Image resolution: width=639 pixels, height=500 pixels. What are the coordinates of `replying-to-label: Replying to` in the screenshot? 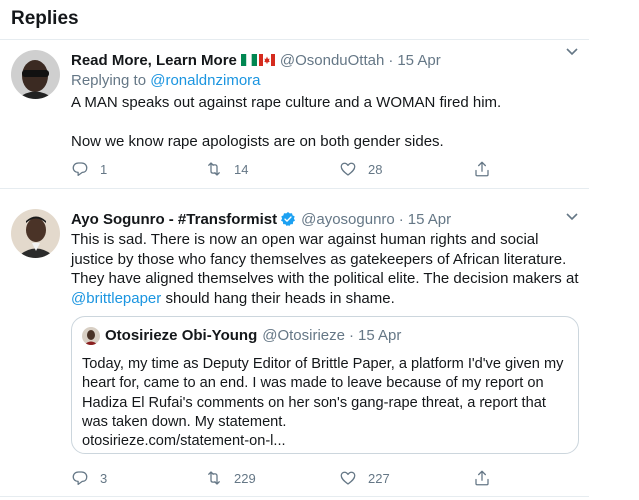 It's located at (109, 80).